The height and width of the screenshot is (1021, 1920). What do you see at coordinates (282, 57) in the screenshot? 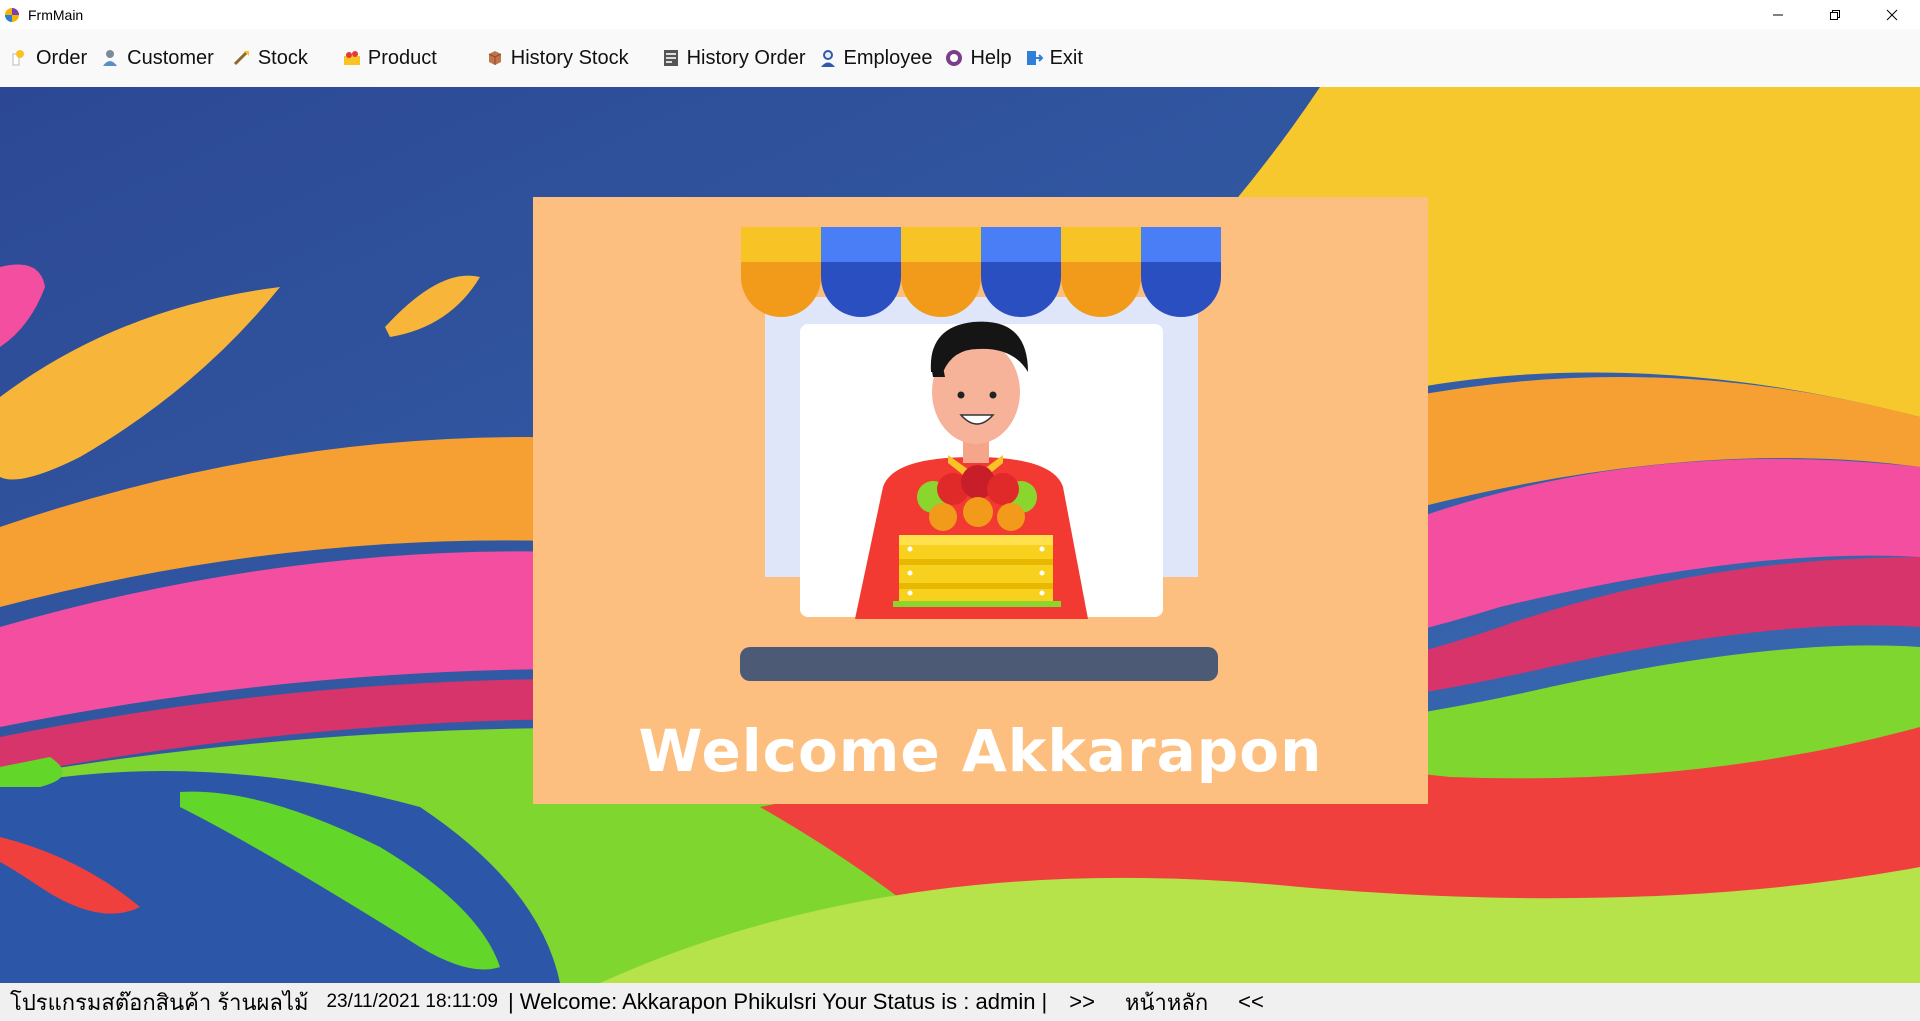
I see `menu-stock-label: Stock` at bounding box center [282, 57].